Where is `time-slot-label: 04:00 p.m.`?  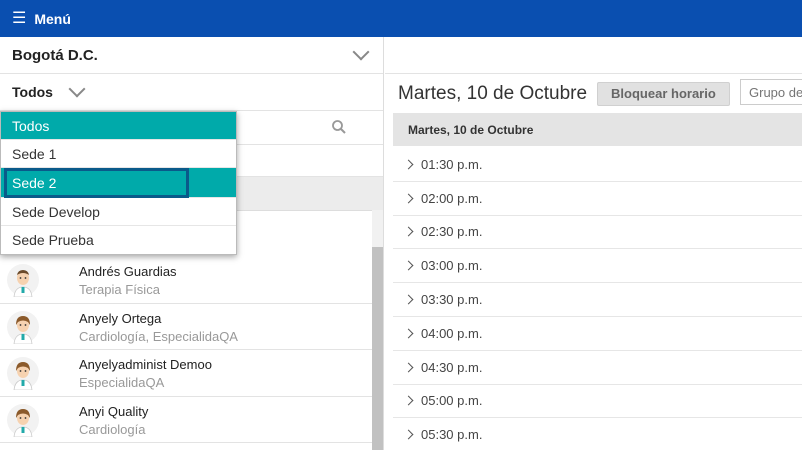
time-slot-label: 04:00 p.m. is located at coordinates (452, 333).